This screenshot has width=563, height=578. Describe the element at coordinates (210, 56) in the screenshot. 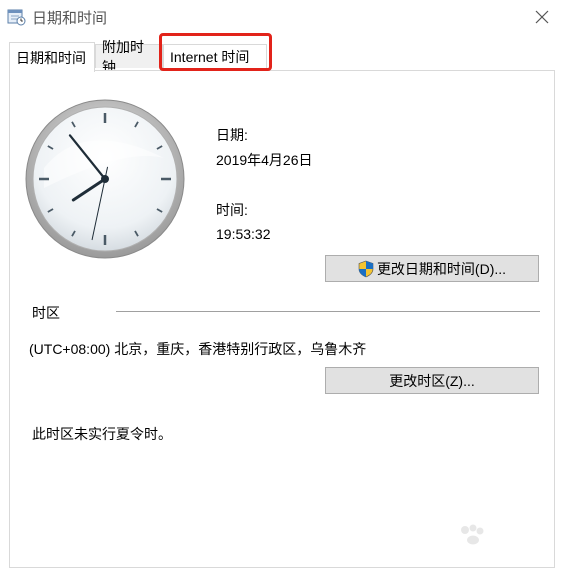

I see `tab-label: Internet 时间` at that location.